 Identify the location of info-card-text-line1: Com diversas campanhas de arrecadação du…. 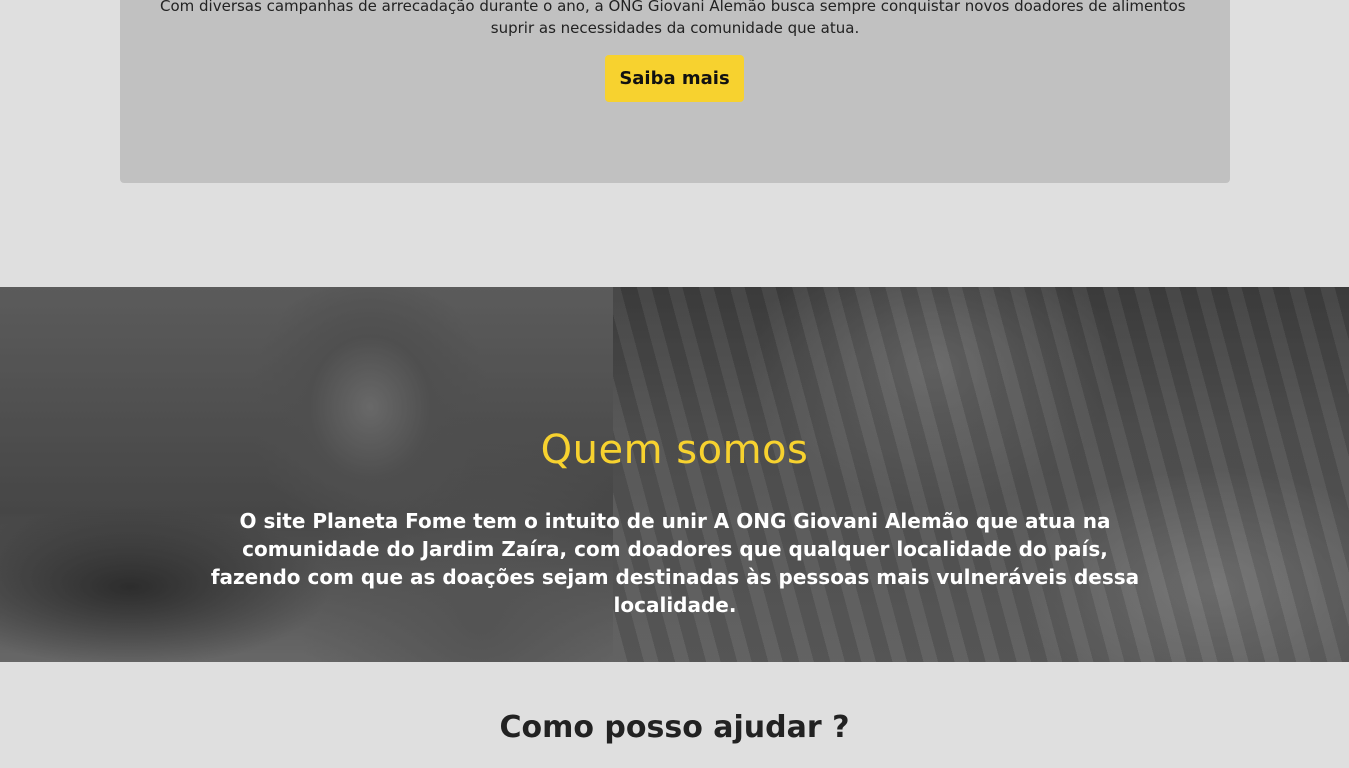
(675, 7).